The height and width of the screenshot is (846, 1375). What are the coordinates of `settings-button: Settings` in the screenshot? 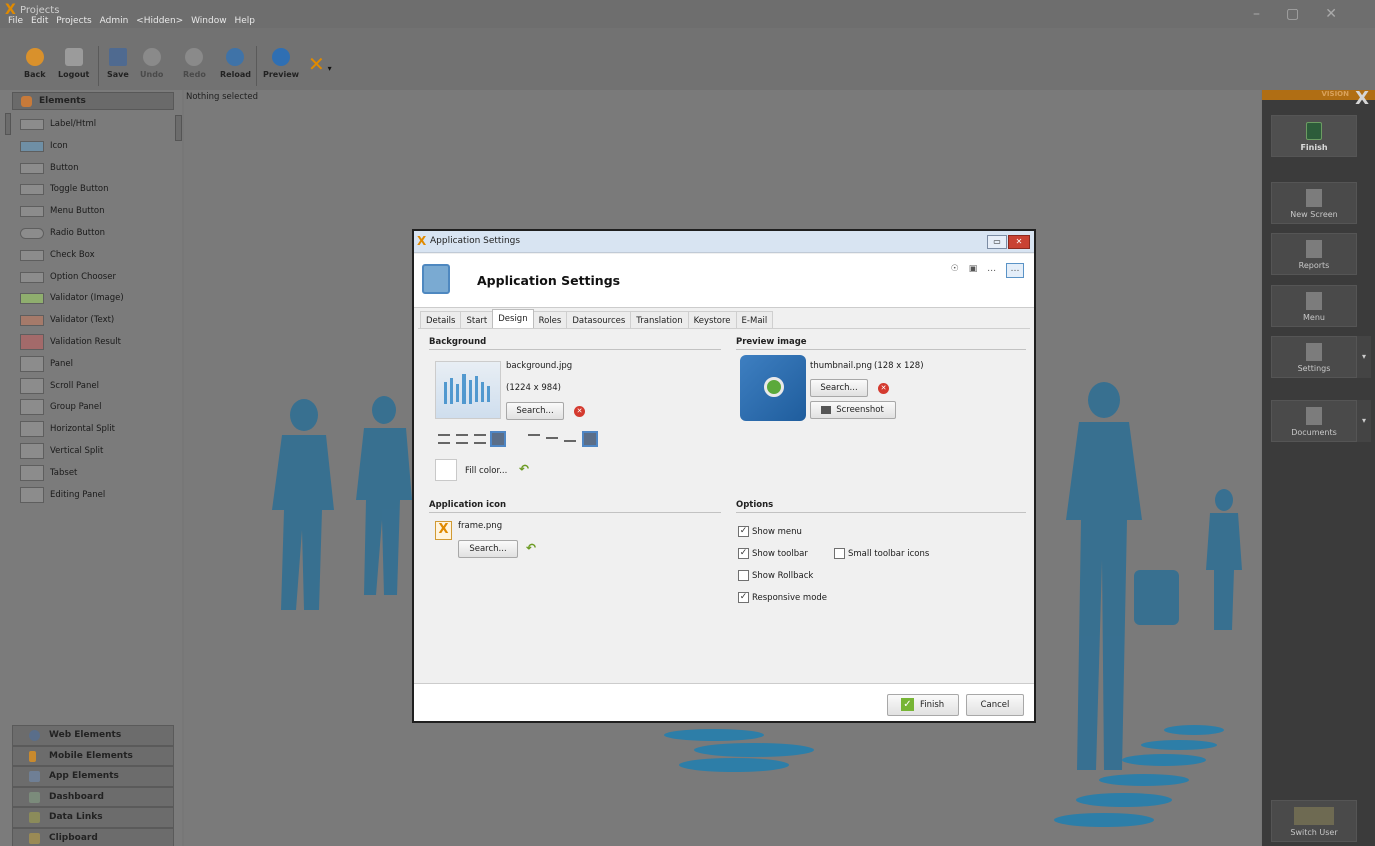 It's located at (1314, 357).